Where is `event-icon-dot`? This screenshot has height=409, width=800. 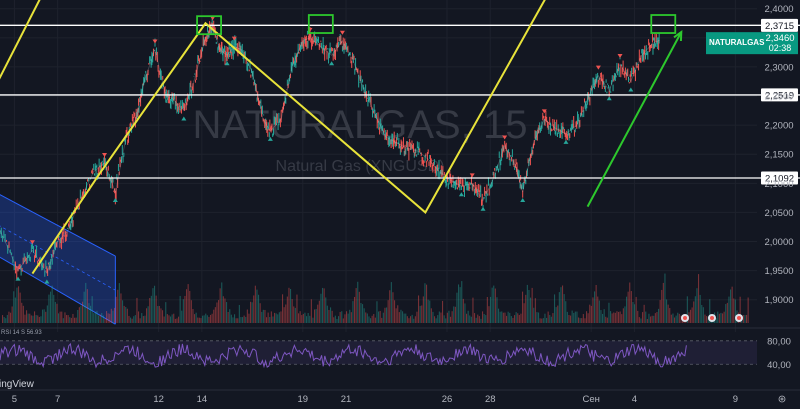
event-icon-dot is located at coordinates (685, 318).